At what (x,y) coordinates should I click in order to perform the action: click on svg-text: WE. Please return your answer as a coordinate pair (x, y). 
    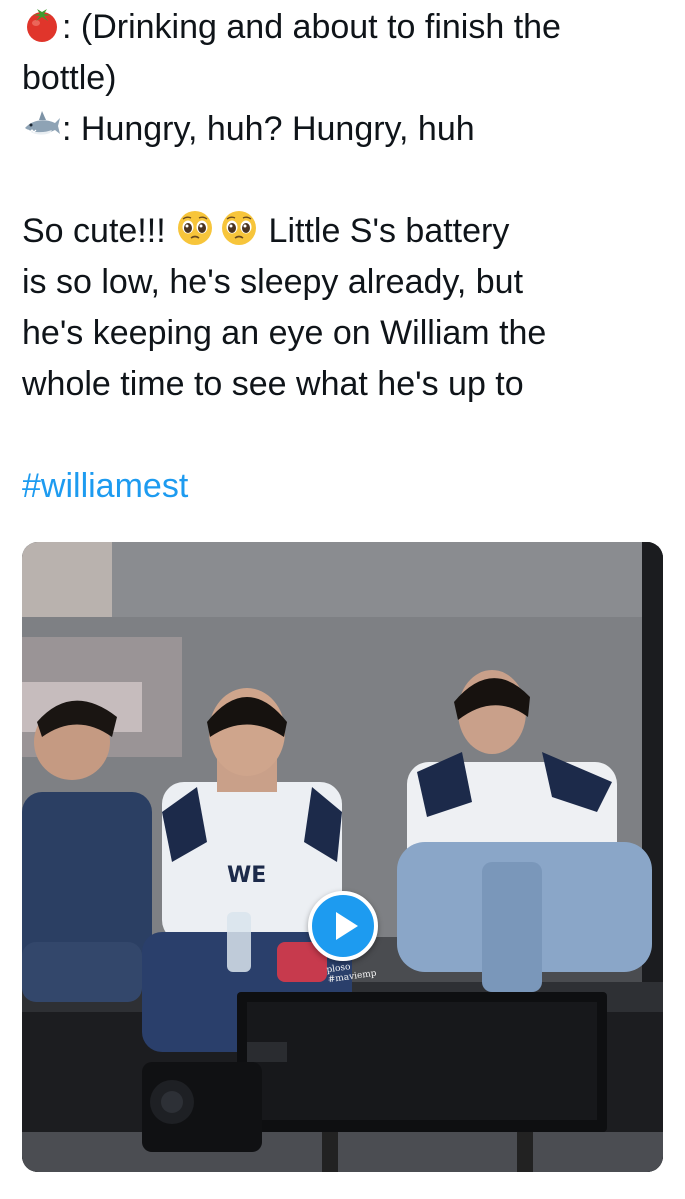
    Looking at the image, I should click on (246, 875).